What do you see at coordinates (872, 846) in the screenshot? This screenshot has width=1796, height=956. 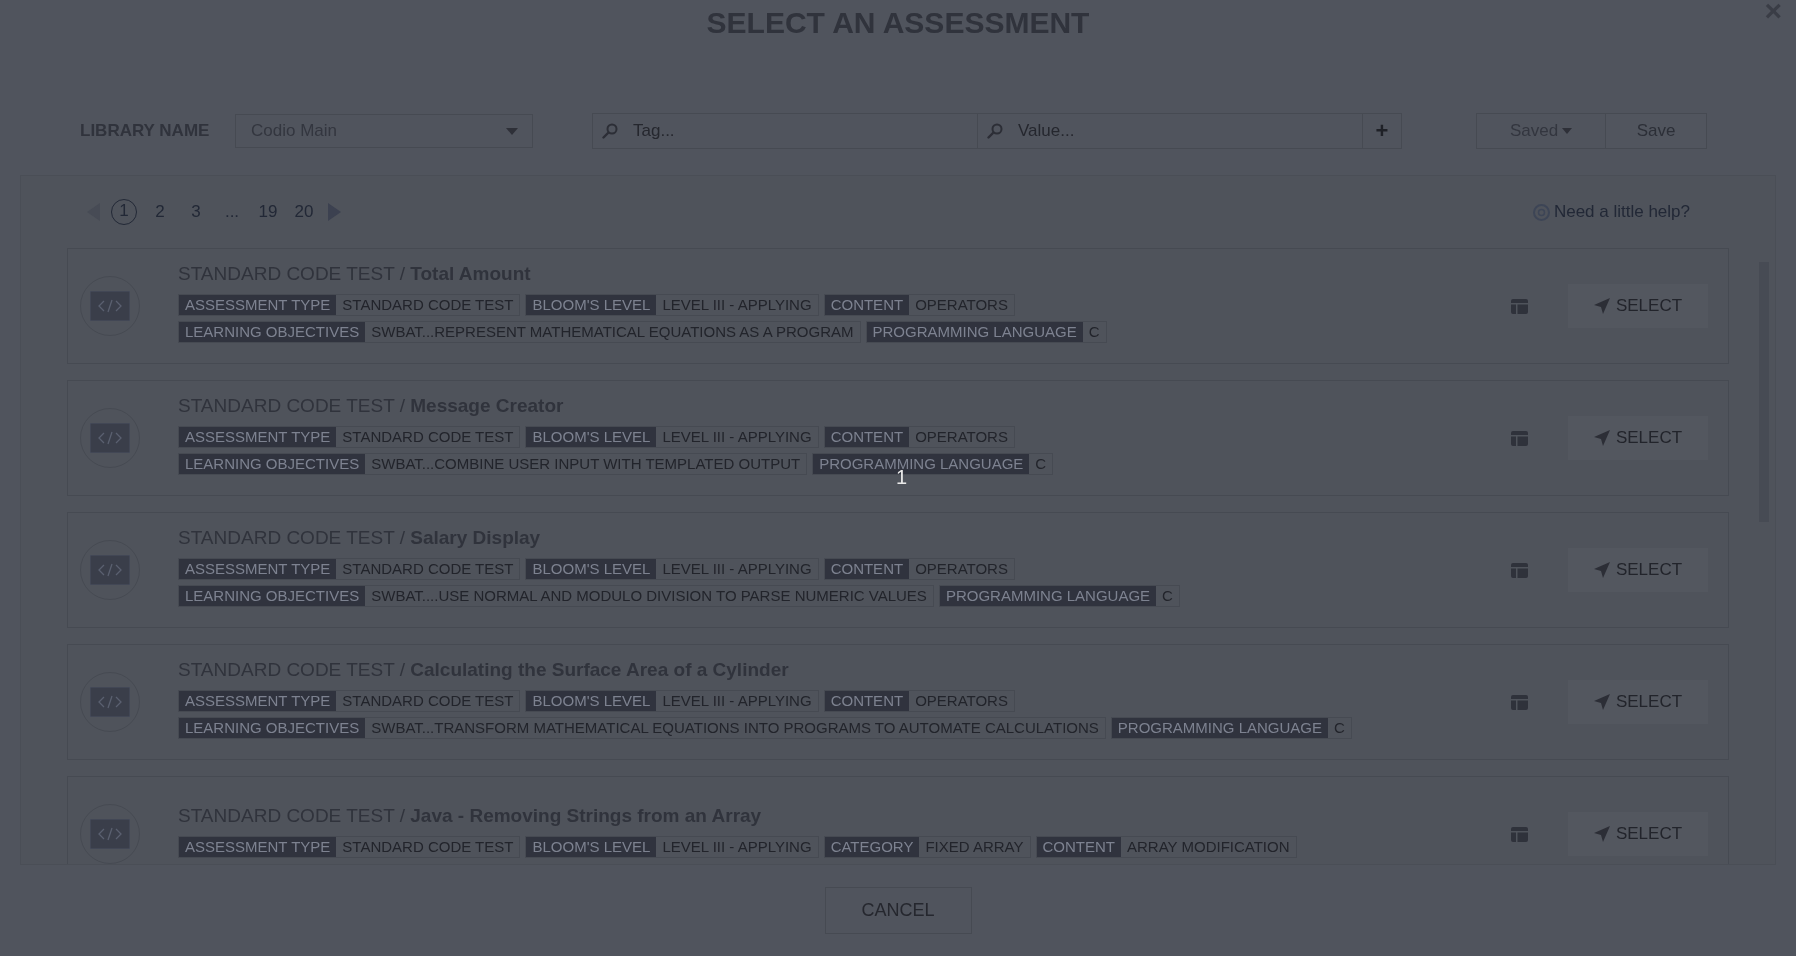 I see `tag-label: CATEGORY` at bounding box center [872, 846].